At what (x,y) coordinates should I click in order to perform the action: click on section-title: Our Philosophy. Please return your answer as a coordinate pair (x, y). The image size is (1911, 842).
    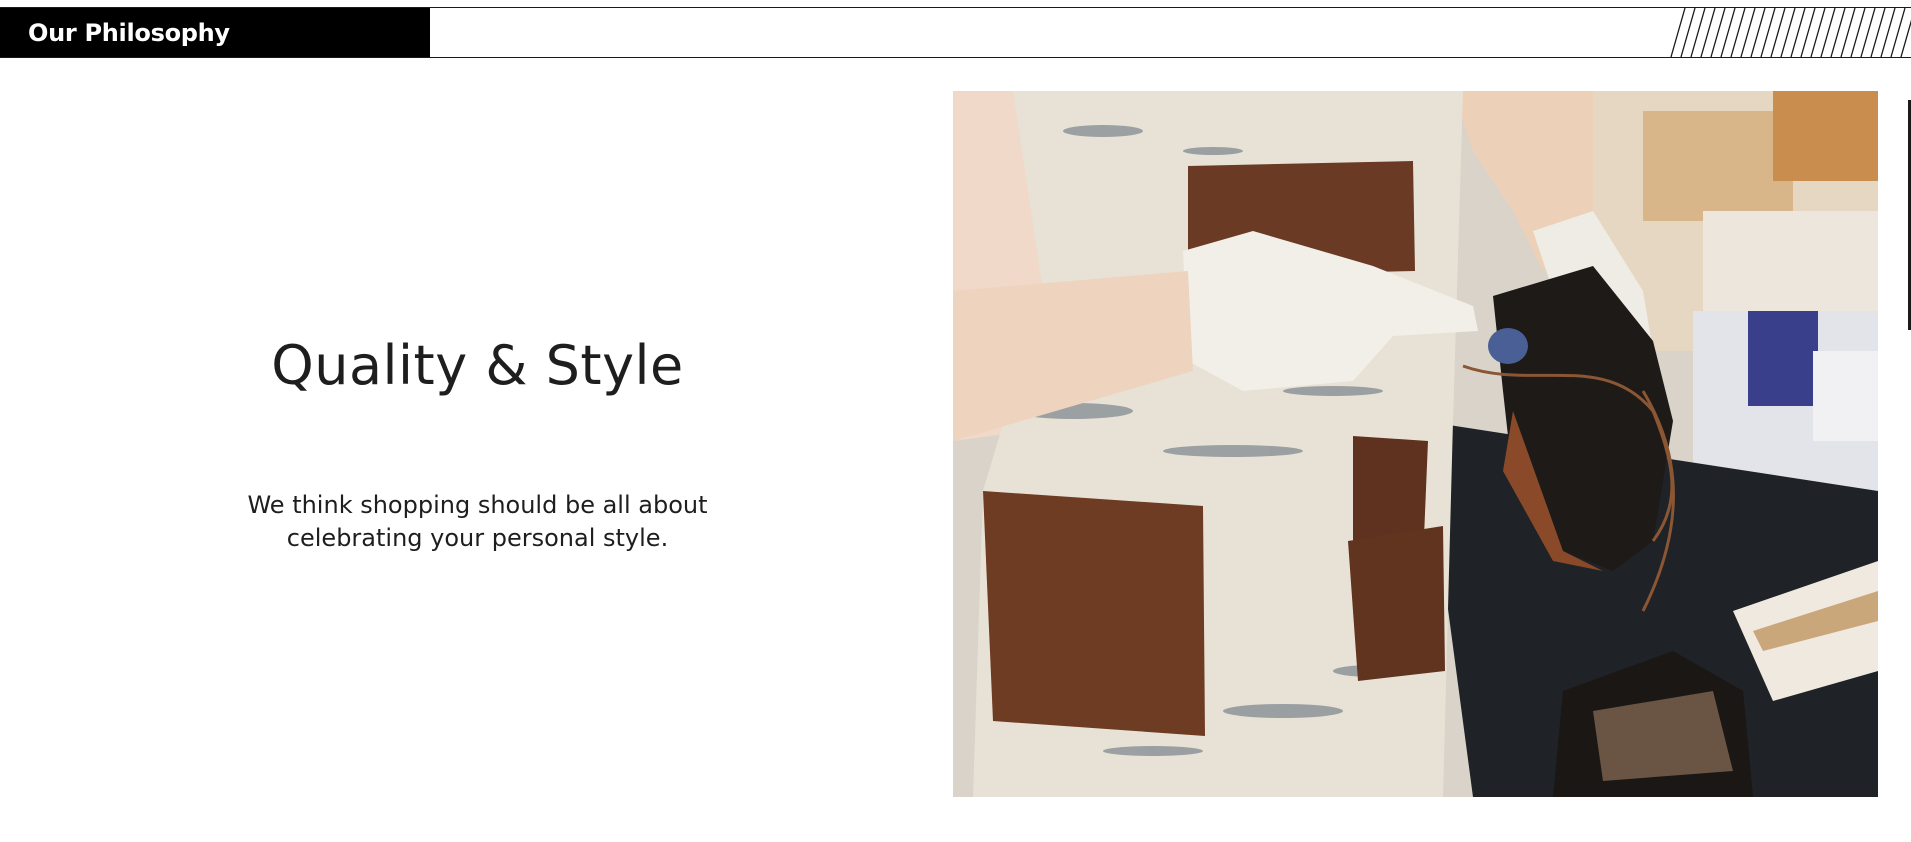
    Looking at the image, I should click on (215, 32).